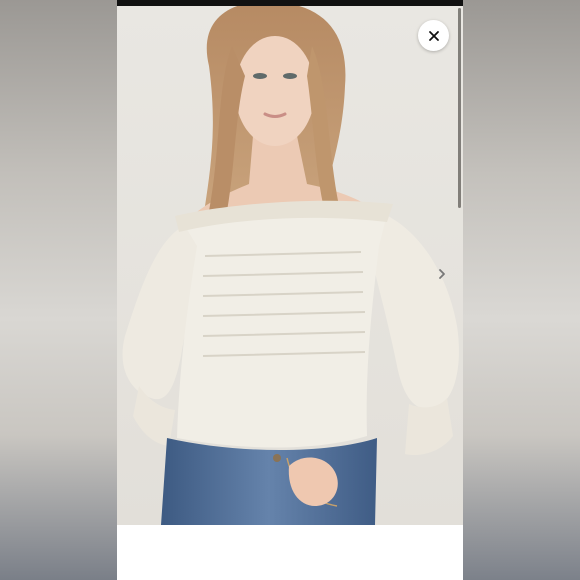 The height and width of the screenshot is (580, 580). I want to click on eye-right, so click(290, 76).